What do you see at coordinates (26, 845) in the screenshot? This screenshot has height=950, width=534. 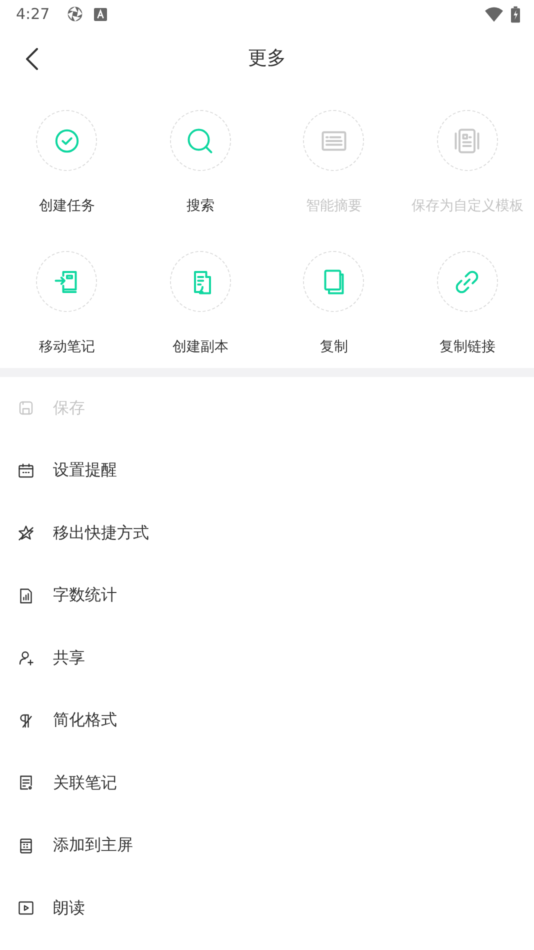 I see `home-screen-icon` at bounding box center [26, 845].